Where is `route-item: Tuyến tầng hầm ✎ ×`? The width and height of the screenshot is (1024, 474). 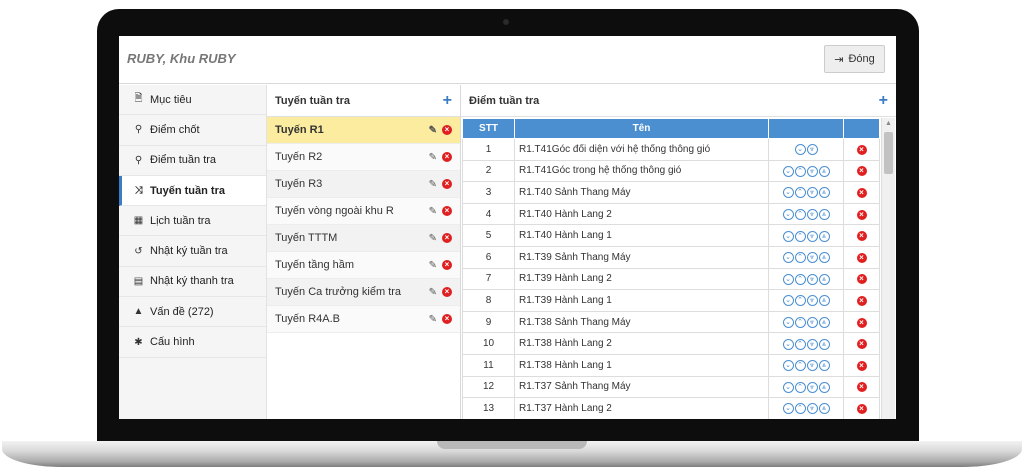 route-item: Tuyến tầng hầm ✎ × is located at coordinates (363, 265).